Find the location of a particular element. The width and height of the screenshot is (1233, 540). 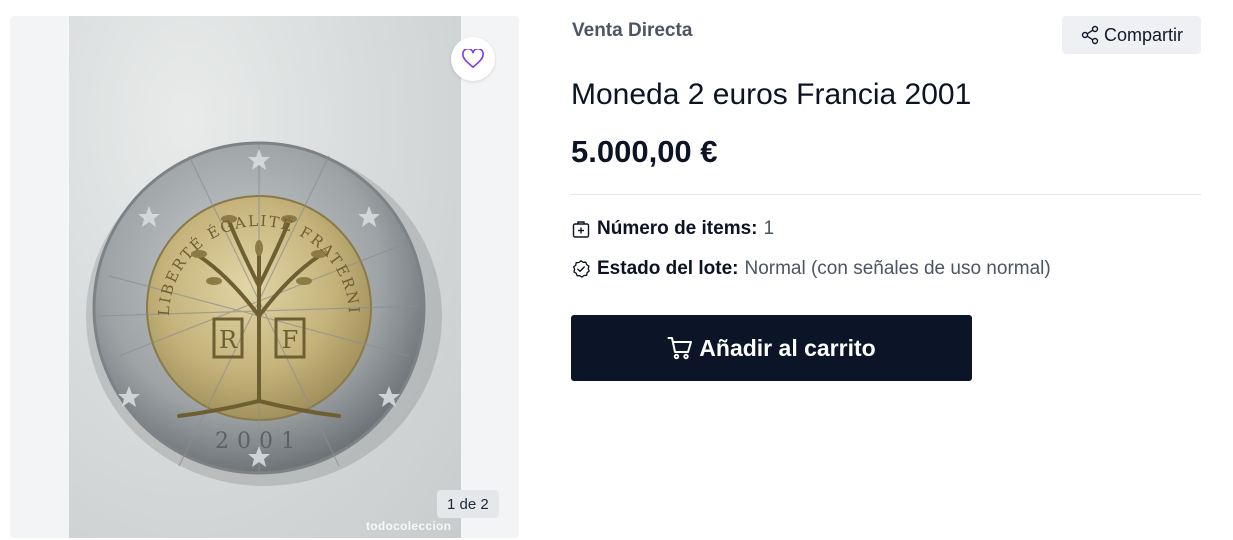

badge-check-icon is located at coordinates (581, 269).